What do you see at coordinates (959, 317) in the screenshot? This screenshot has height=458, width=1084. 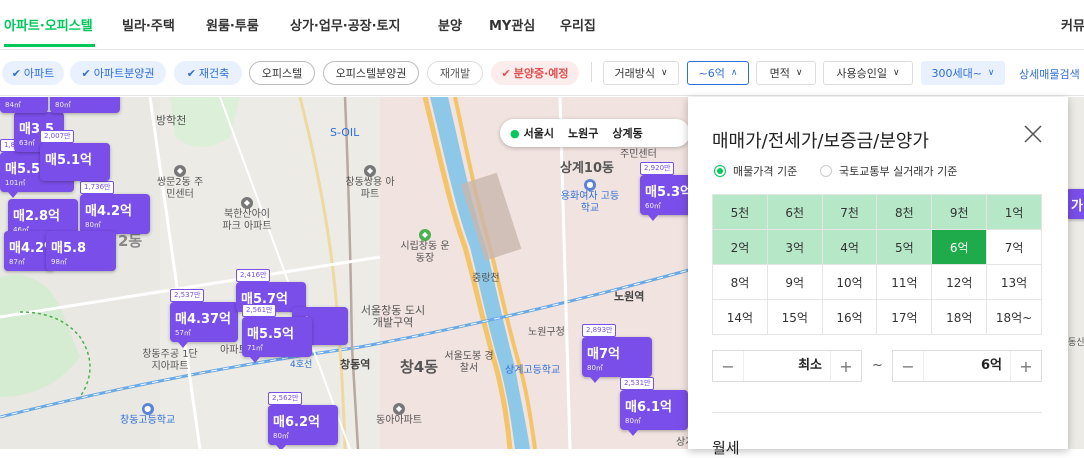 I see `price-option: 18억` at bounding box center [959, 317].